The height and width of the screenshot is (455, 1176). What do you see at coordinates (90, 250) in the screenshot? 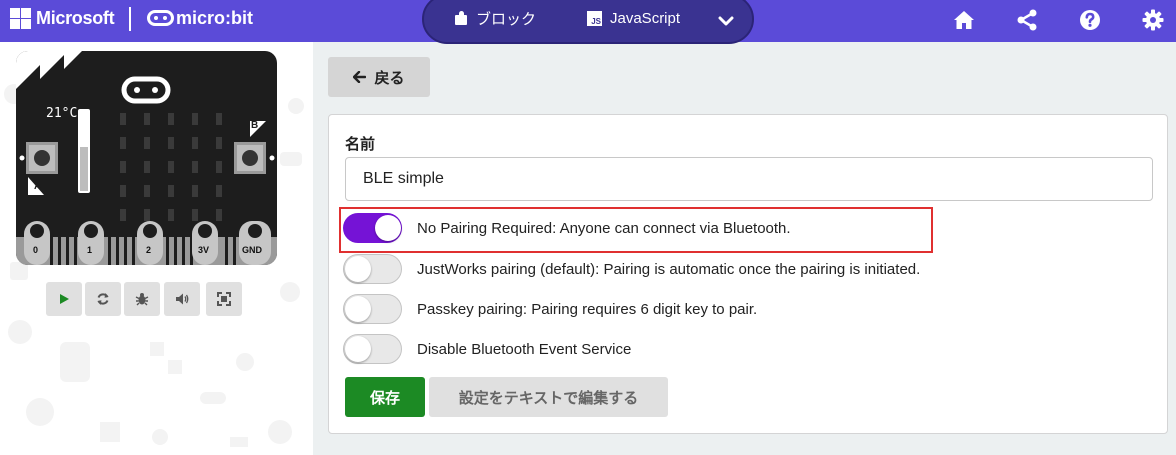
I see `pin-1-label: 1` at bounding box center [90, 250].